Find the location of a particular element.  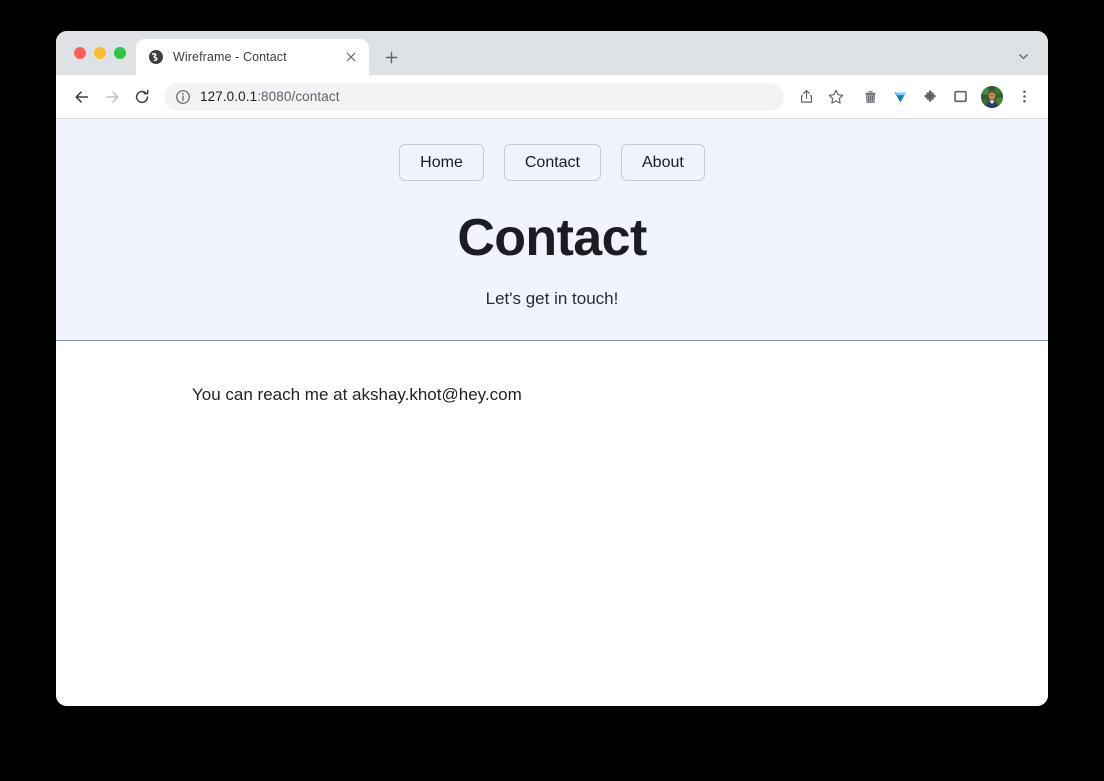

close-window-button is located at coordinates (80, 53).